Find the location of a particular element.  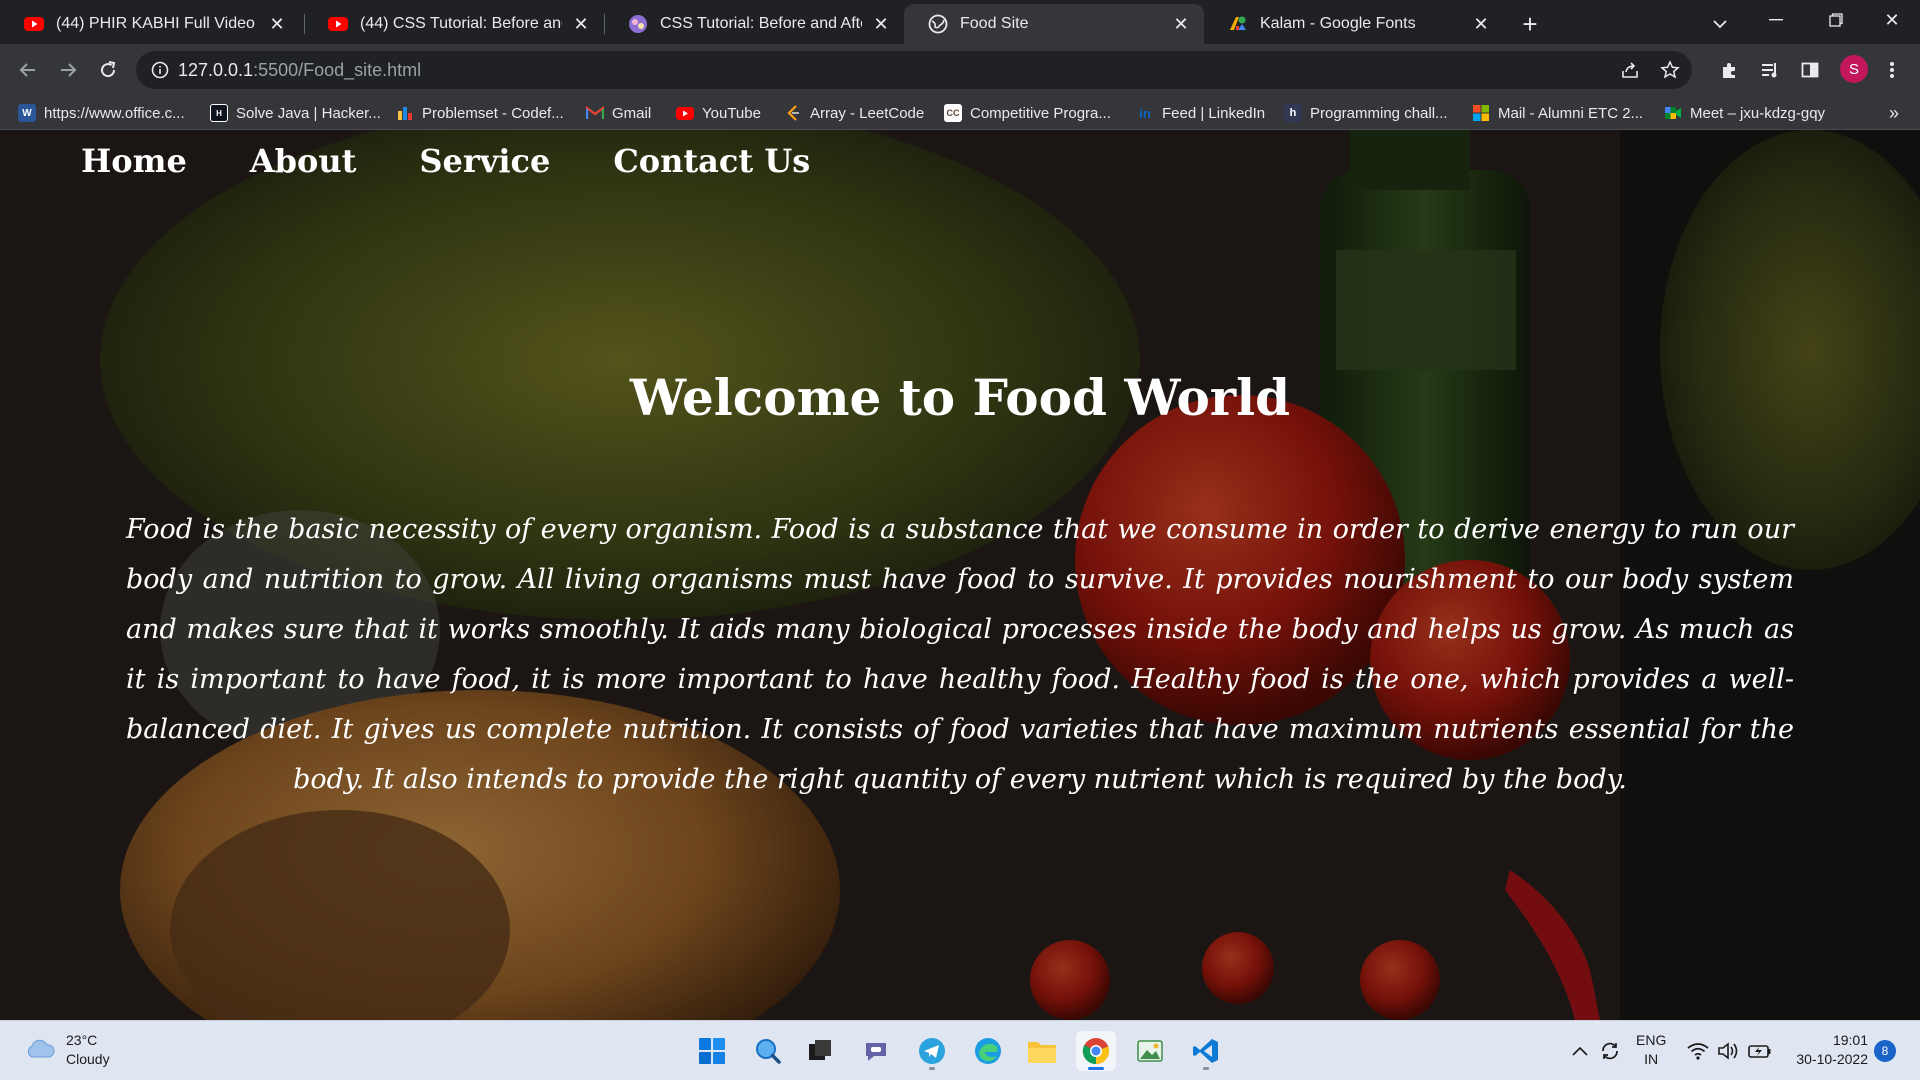

chrome-icon is located at coordinates (1096, 1051).